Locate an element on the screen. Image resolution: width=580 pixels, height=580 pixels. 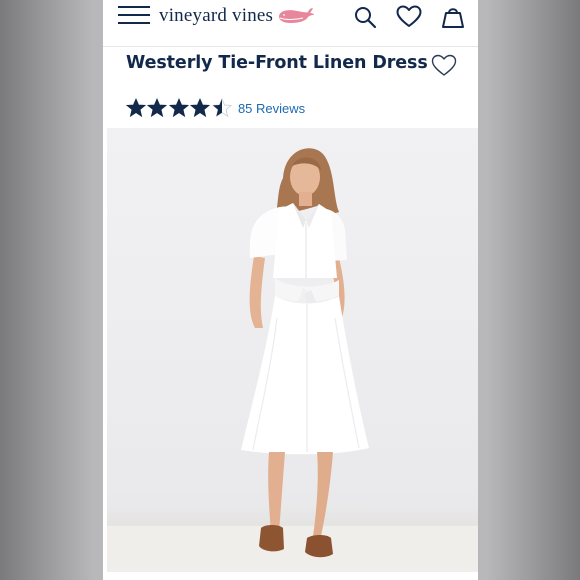
brand-name: vineyard vines is located at coordinates (216, 15).